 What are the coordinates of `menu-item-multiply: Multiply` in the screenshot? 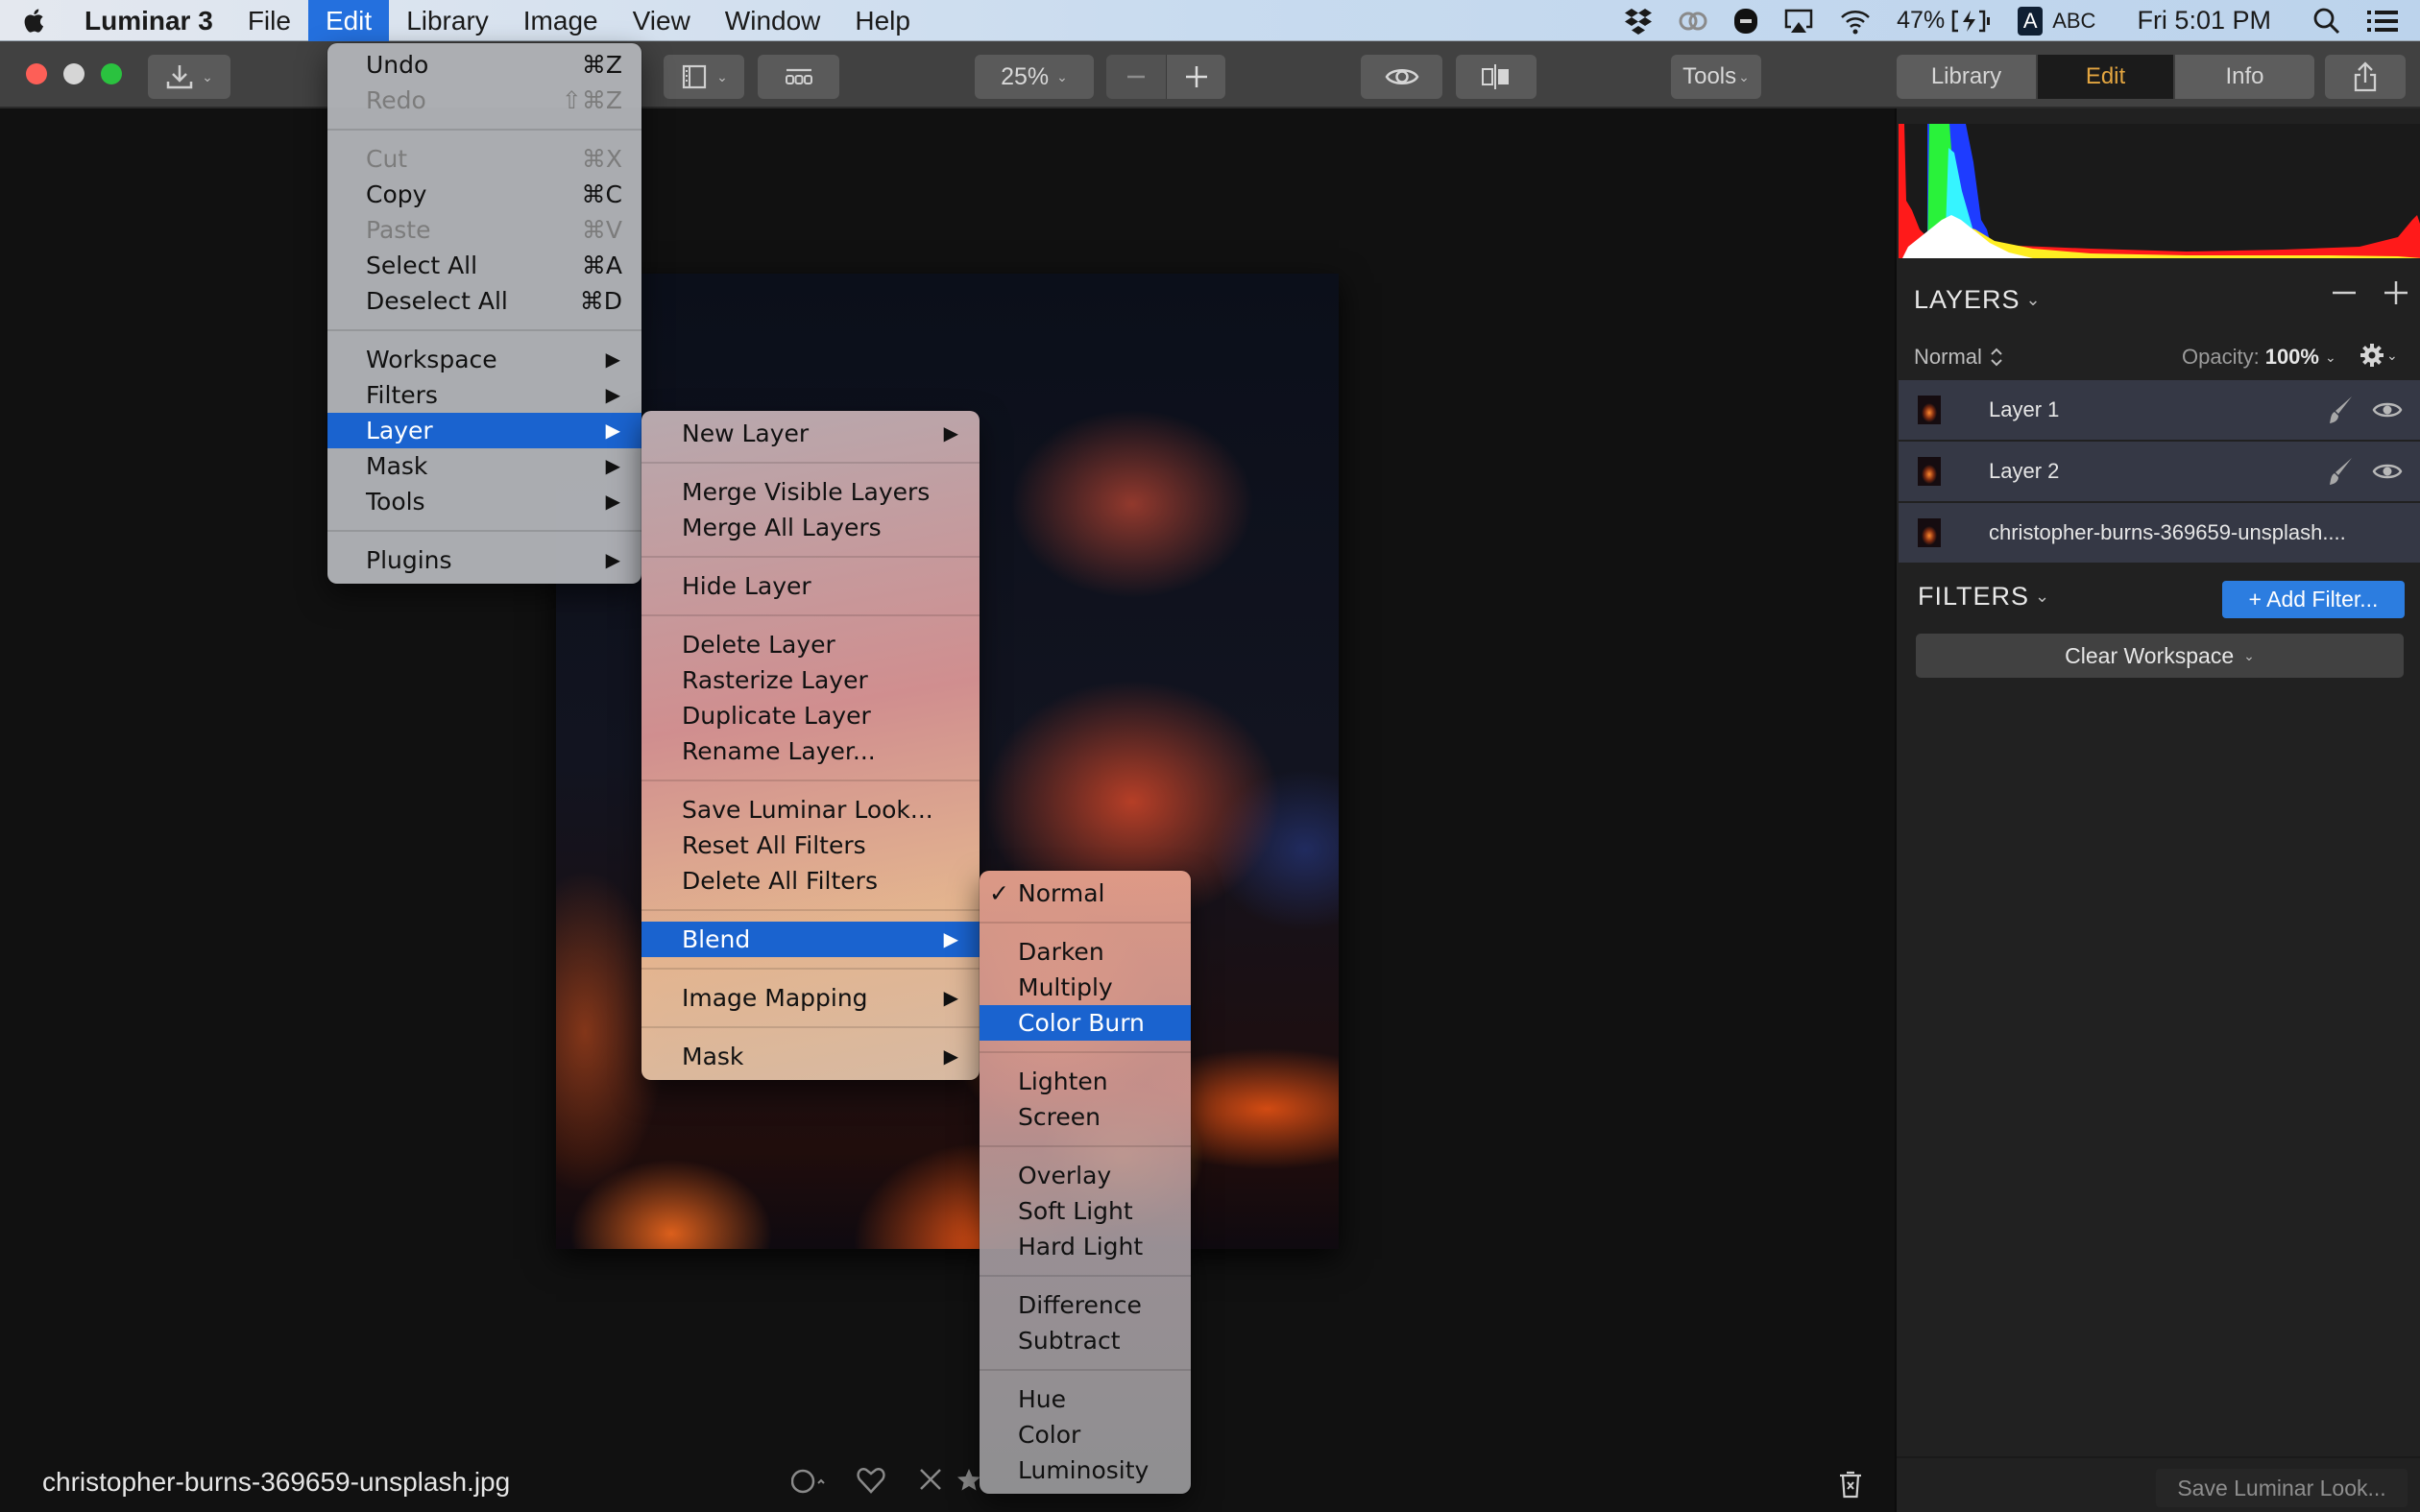 It's located at (1086, 988).